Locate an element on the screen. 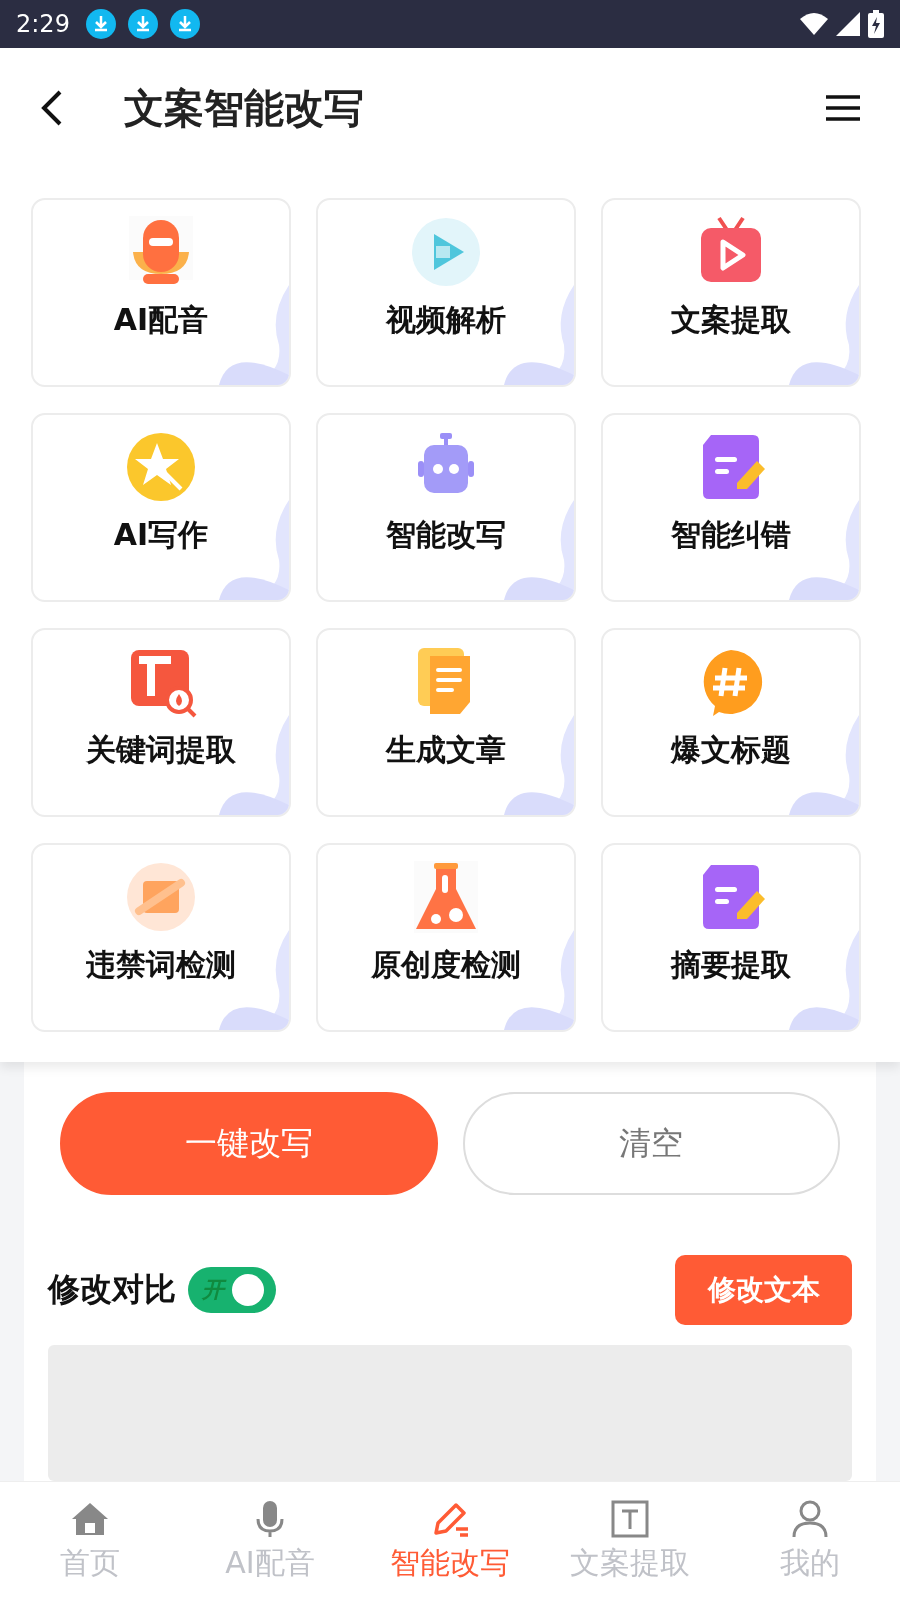 The image size is (900, 1600). tool-label: 文案提取 is located at coordinates (731, 320).